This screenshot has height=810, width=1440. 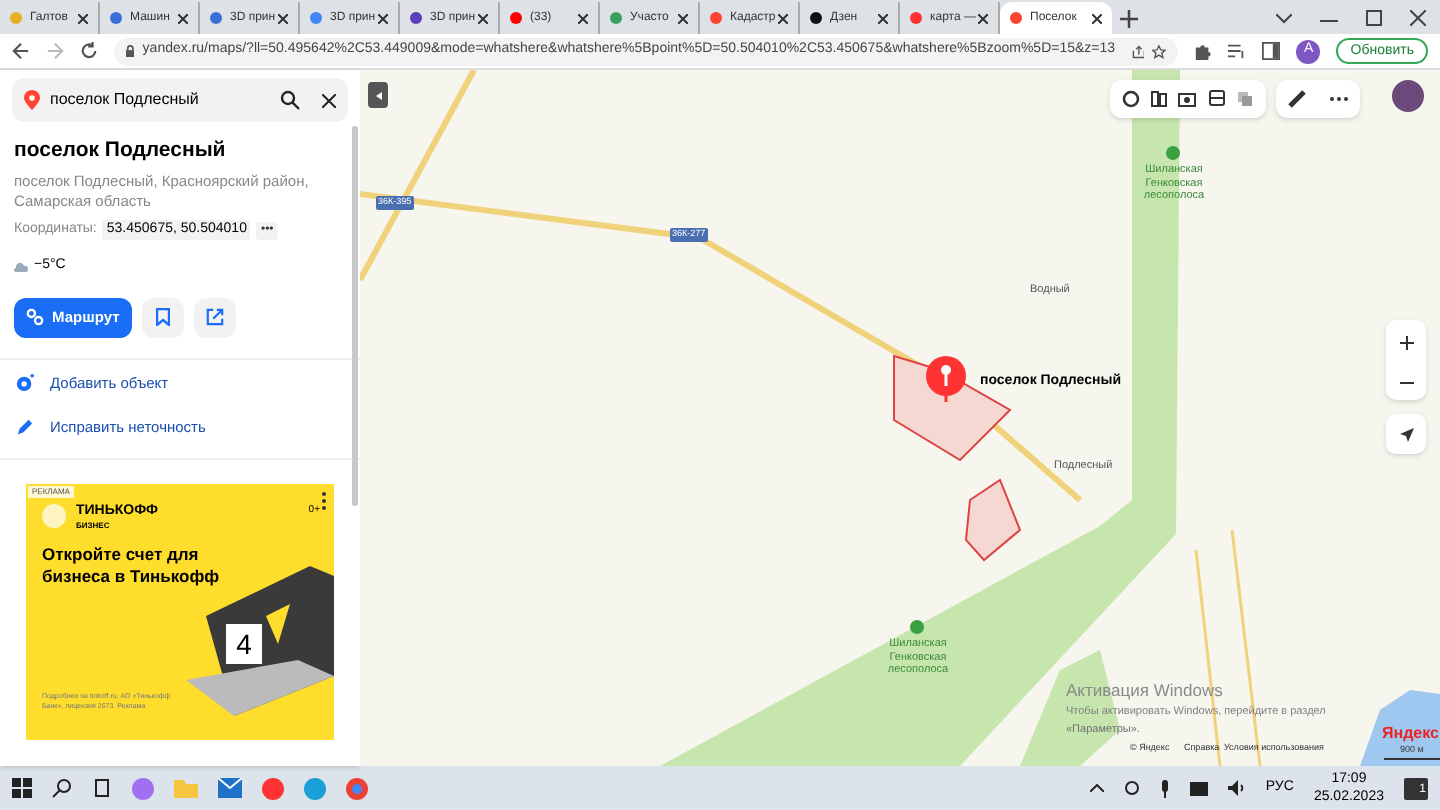 What do you see at coordinates (1159, 99) in the screenshot?
I see `traffic-icon` at bounding box center [1159, 99].